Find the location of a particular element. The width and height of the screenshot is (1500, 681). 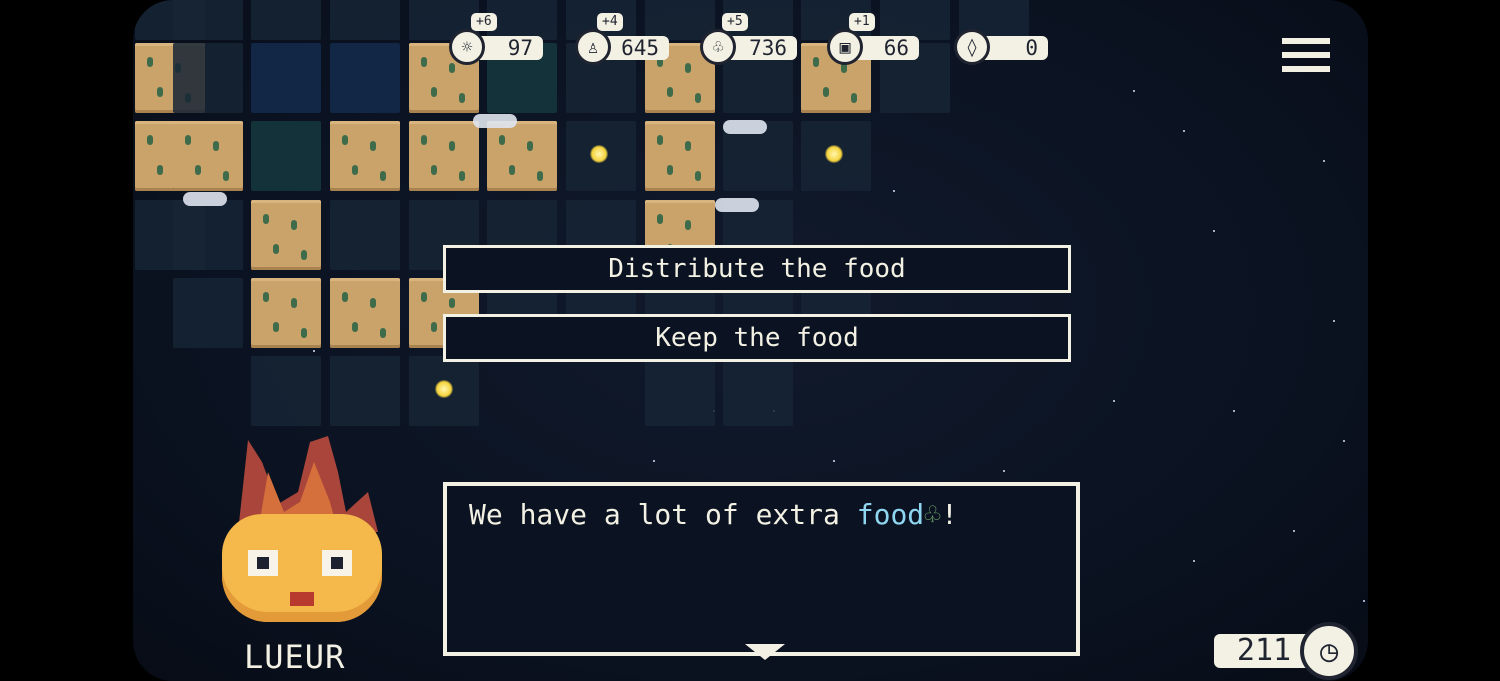

timer-value: 211 is located at coordinates (1264, 651).